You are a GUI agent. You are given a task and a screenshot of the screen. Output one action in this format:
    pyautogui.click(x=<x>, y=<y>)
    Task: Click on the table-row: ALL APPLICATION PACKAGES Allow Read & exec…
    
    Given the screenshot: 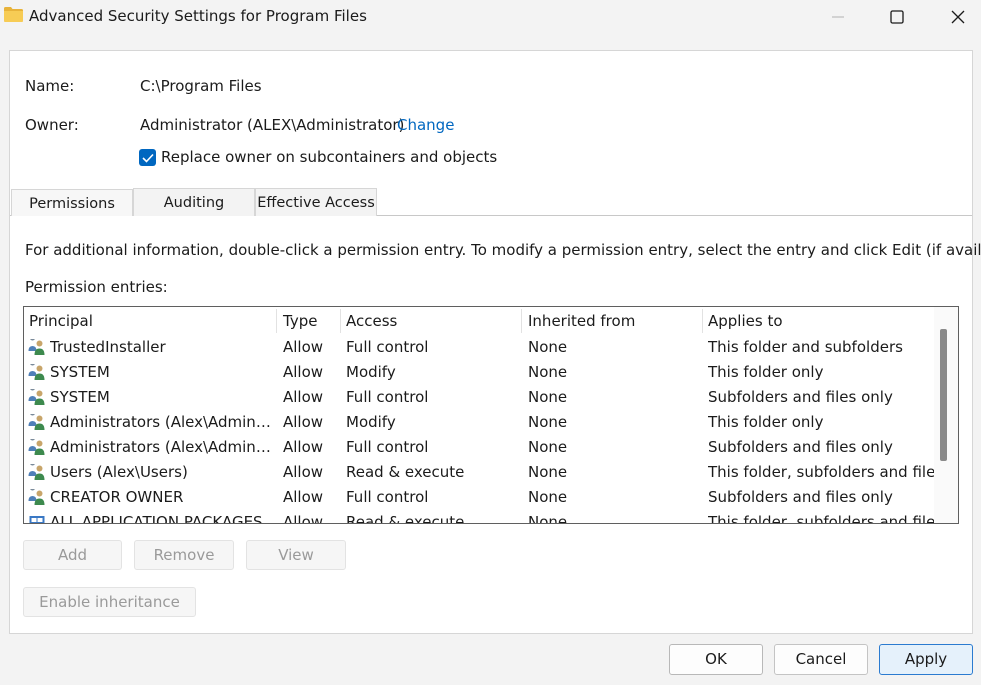 What is the action you would take?
    pyautogui.click(x=479, y=517)
    